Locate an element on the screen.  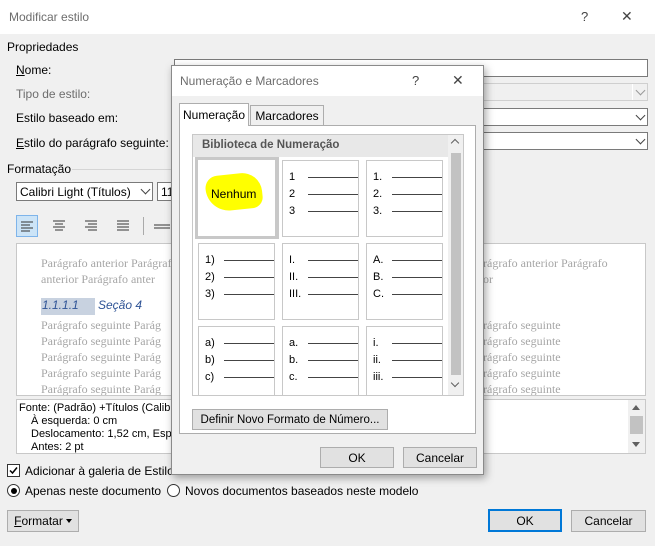
none-tile: Nenhum is located at coordinates (237, 198).